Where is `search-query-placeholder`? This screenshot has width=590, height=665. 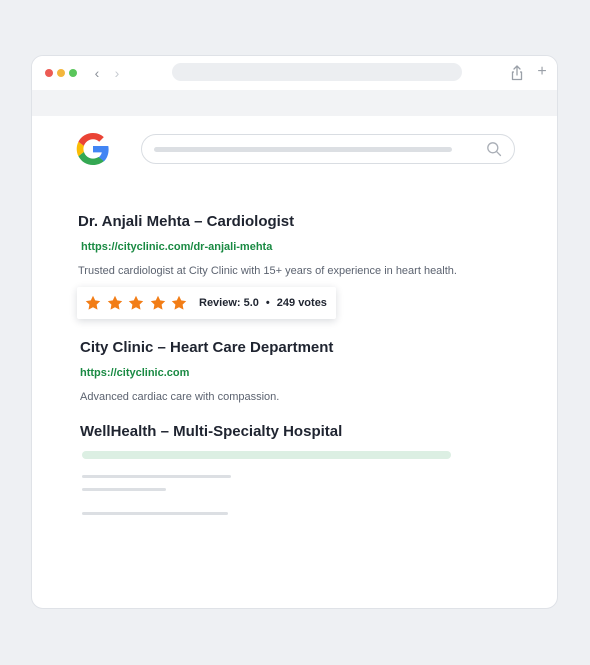 search-query-placeholder is located at coordinates (303, 149).